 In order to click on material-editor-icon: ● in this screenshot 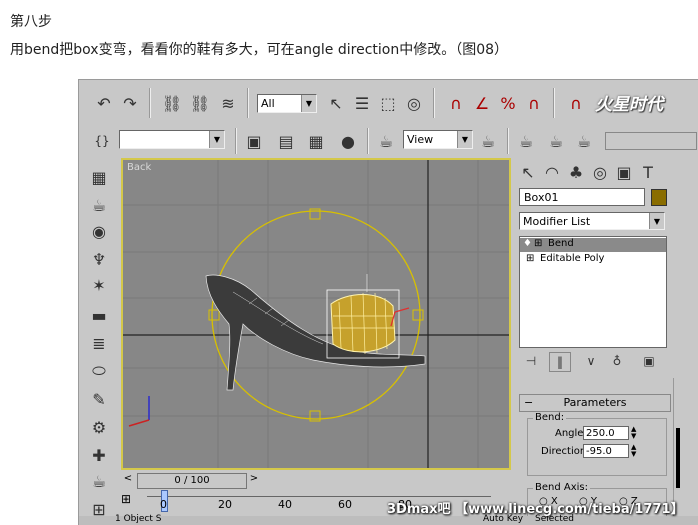, I will do `click(348, 141)`.